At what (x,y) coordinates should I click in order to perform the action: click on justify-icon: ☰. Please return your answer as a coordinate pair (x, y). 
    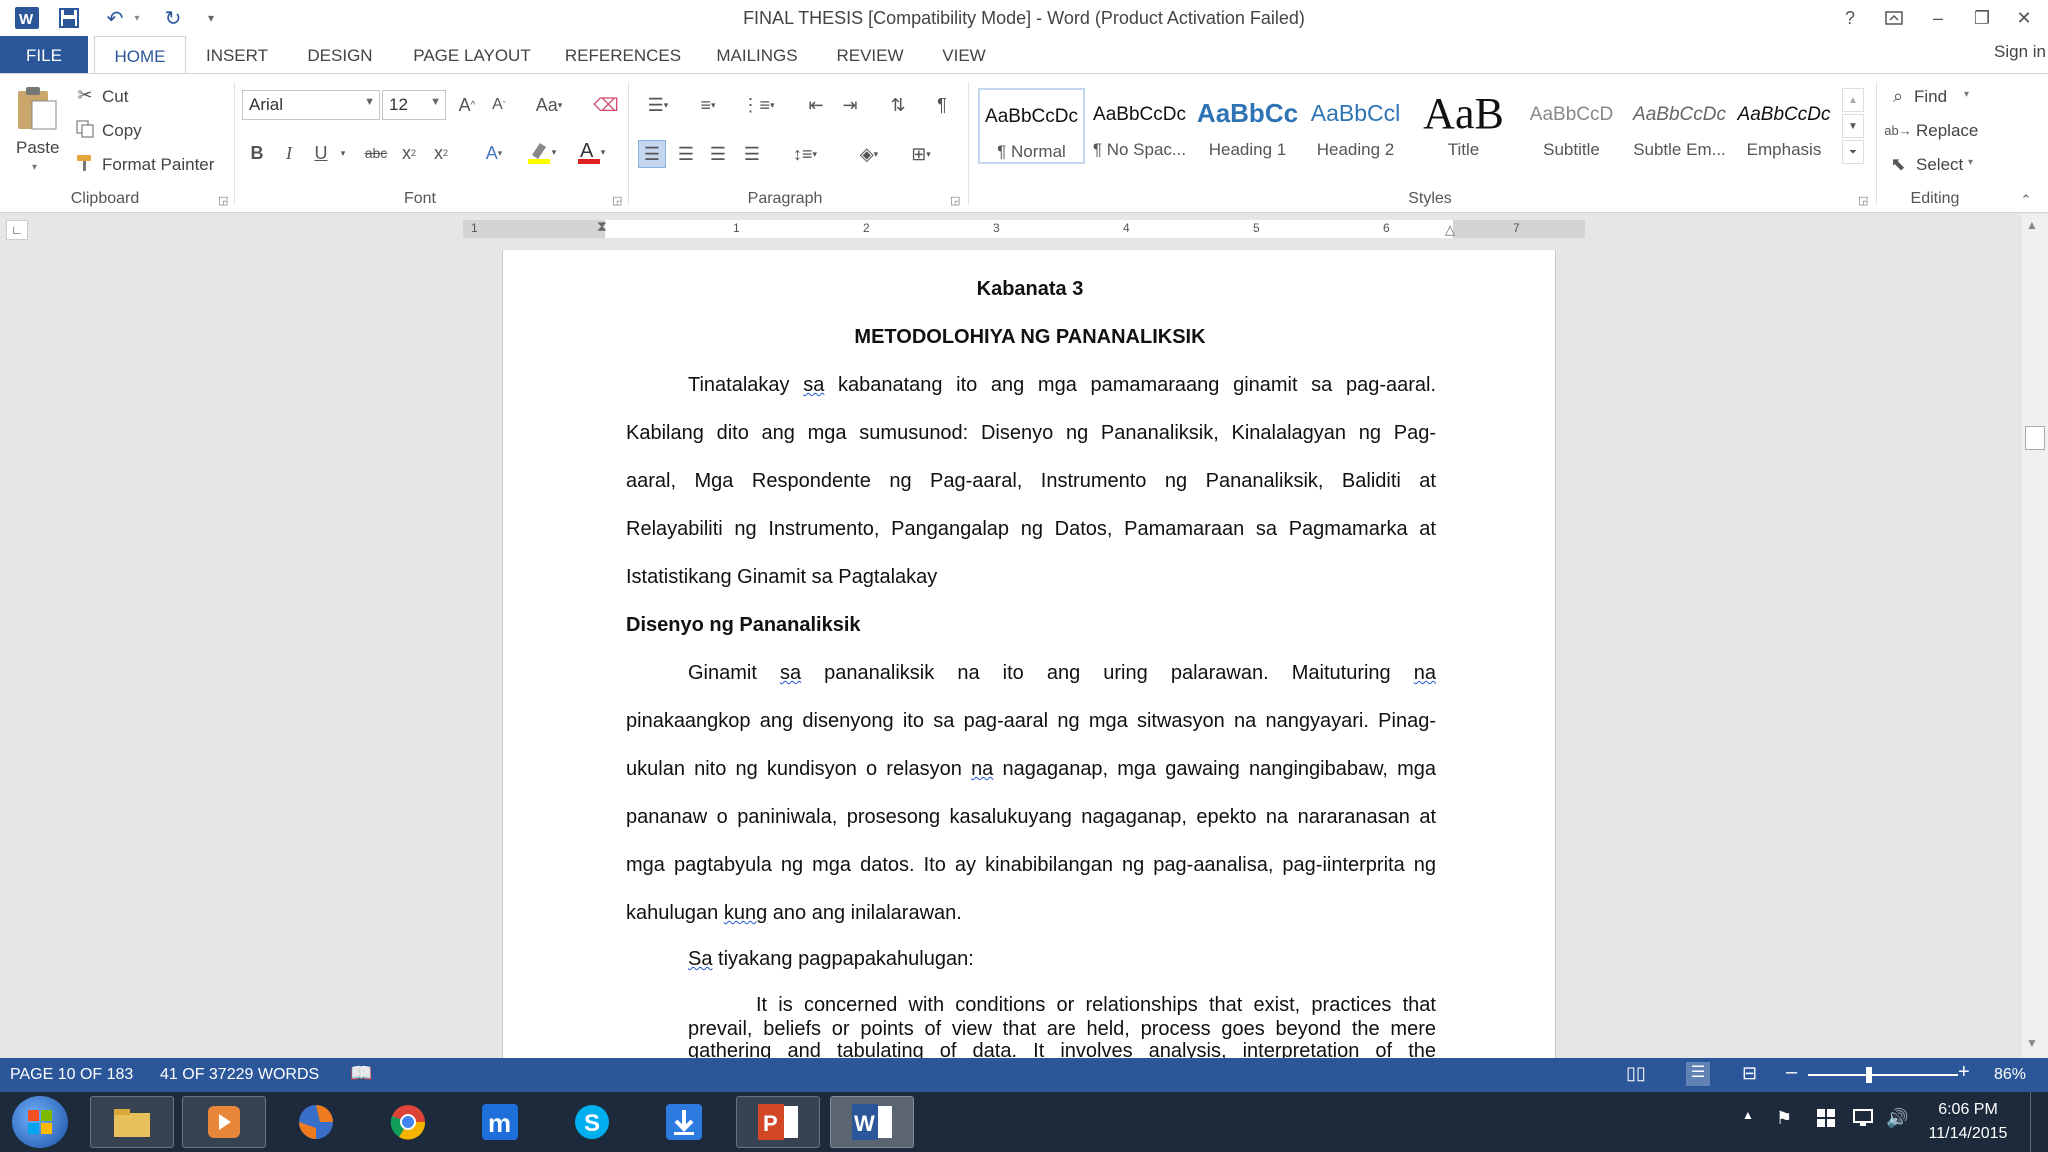
    Looking at the image, I should click on (752, 154).